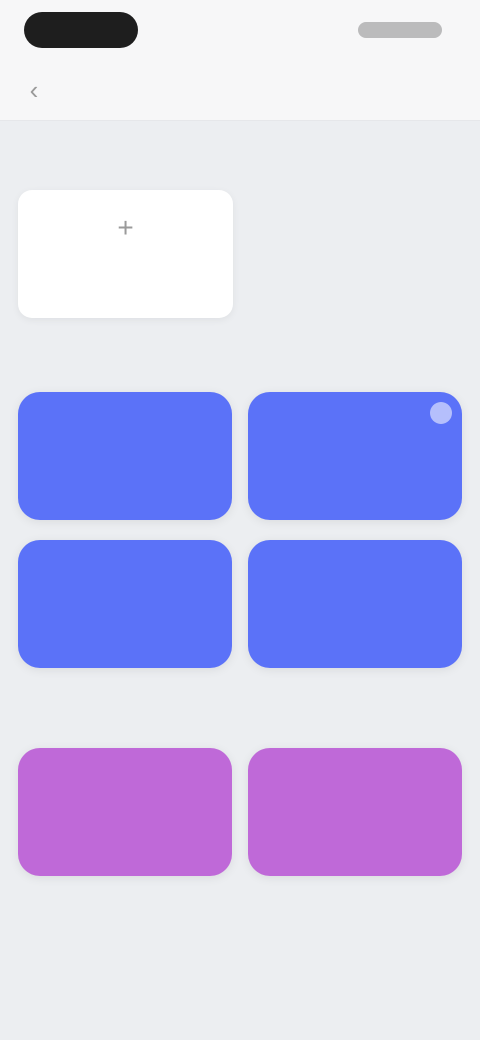  Describe the element at coordinates (125, 227) in the screenshot. I see `plus-icon: +` at that location.